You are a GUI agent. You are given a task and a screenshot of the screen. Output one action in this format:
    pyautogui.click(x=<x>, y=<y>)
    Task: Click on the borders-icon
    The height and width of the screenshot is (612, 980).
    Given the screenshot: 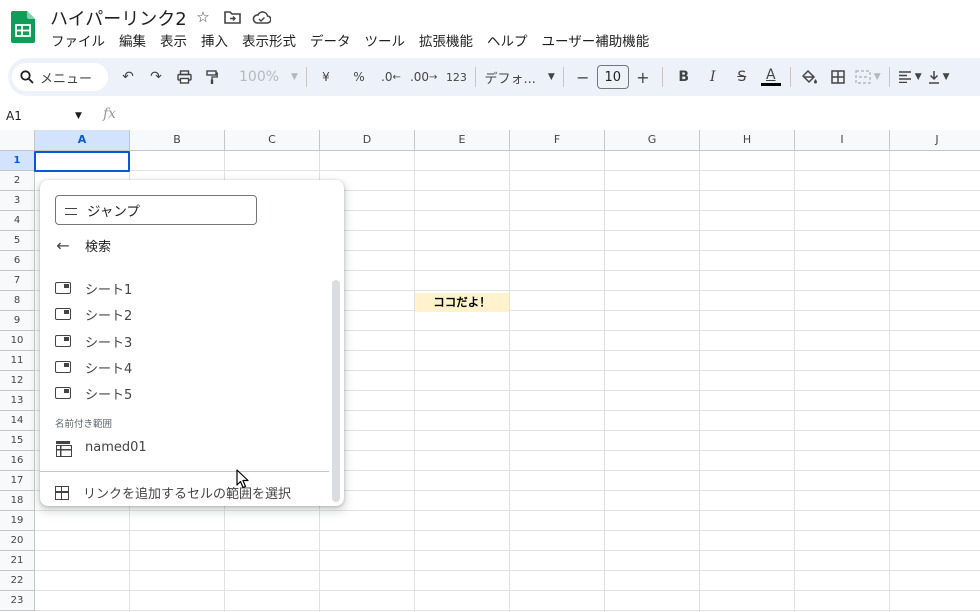 What is the action you would take?
    pyautogui.click(x=838, y=77)
    